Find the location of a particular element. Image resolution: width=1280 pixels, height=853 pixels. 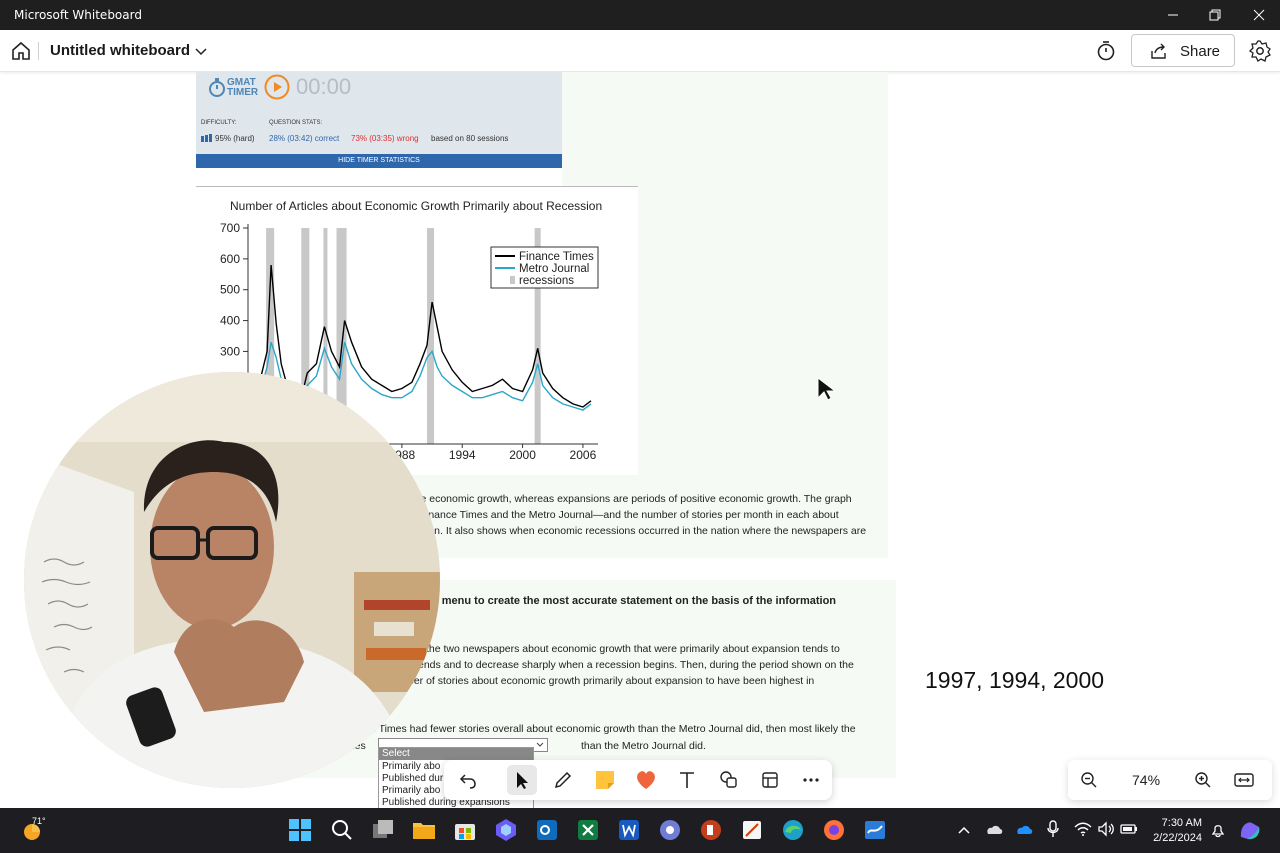

timer-display: 00:00 is located at coordinates (324, 86).